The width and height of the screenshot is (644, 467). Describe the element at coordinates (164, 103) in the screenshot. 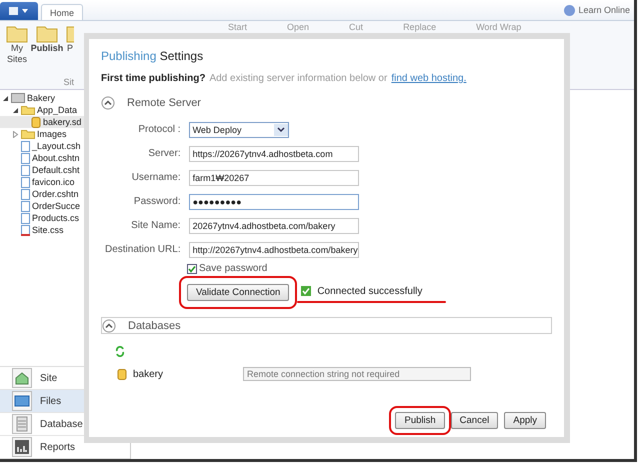

I see `section-title: Remote Server` at that location.